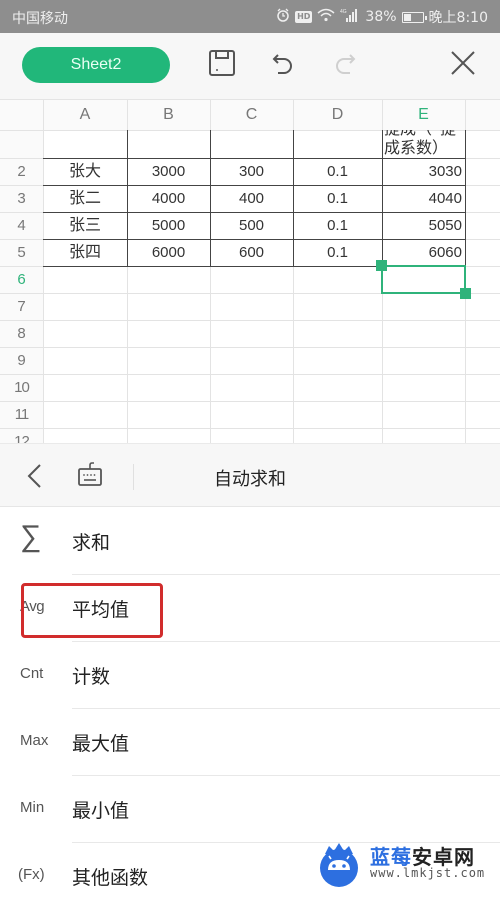 The height and width of the screenshot is (910, 500). Describe the element at coordinates (21, 333) in the screenshot. I see `row-number: 8` at that location.